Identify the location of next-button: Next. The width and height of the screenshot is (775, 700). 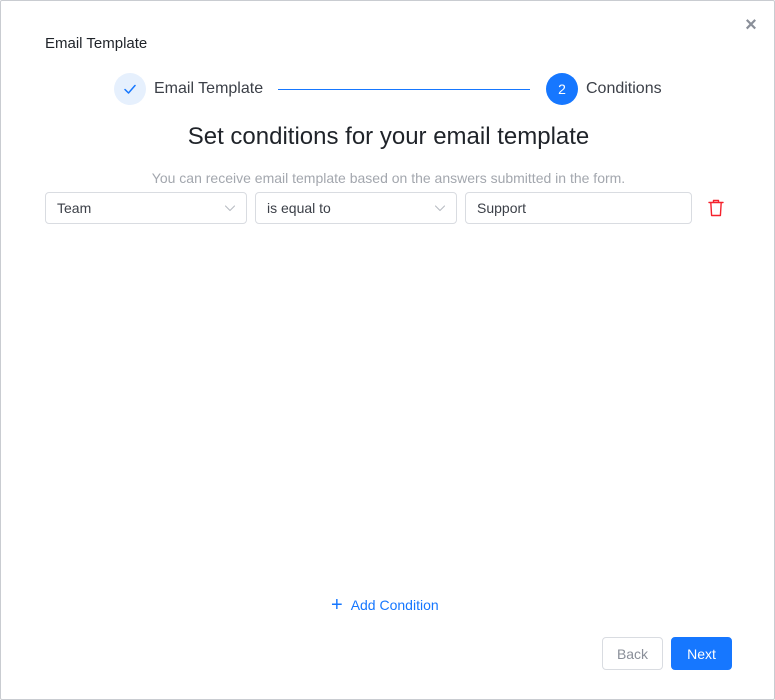
(701, 653).